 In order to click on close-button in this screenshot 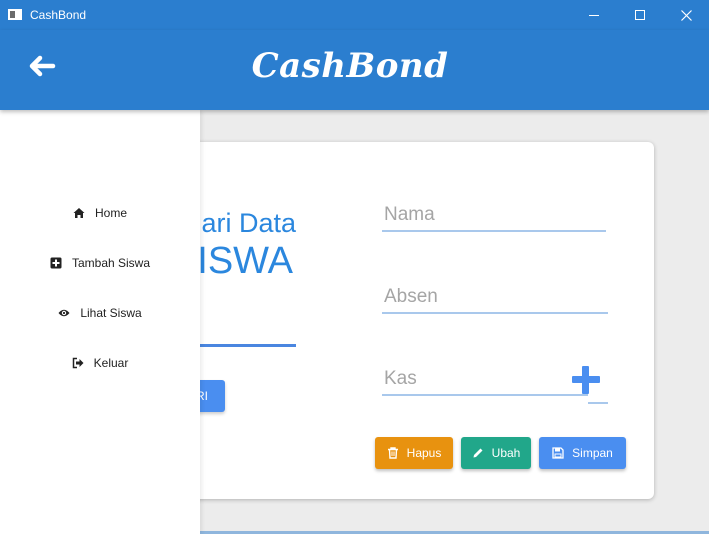, I will do `click(686, 15)`.